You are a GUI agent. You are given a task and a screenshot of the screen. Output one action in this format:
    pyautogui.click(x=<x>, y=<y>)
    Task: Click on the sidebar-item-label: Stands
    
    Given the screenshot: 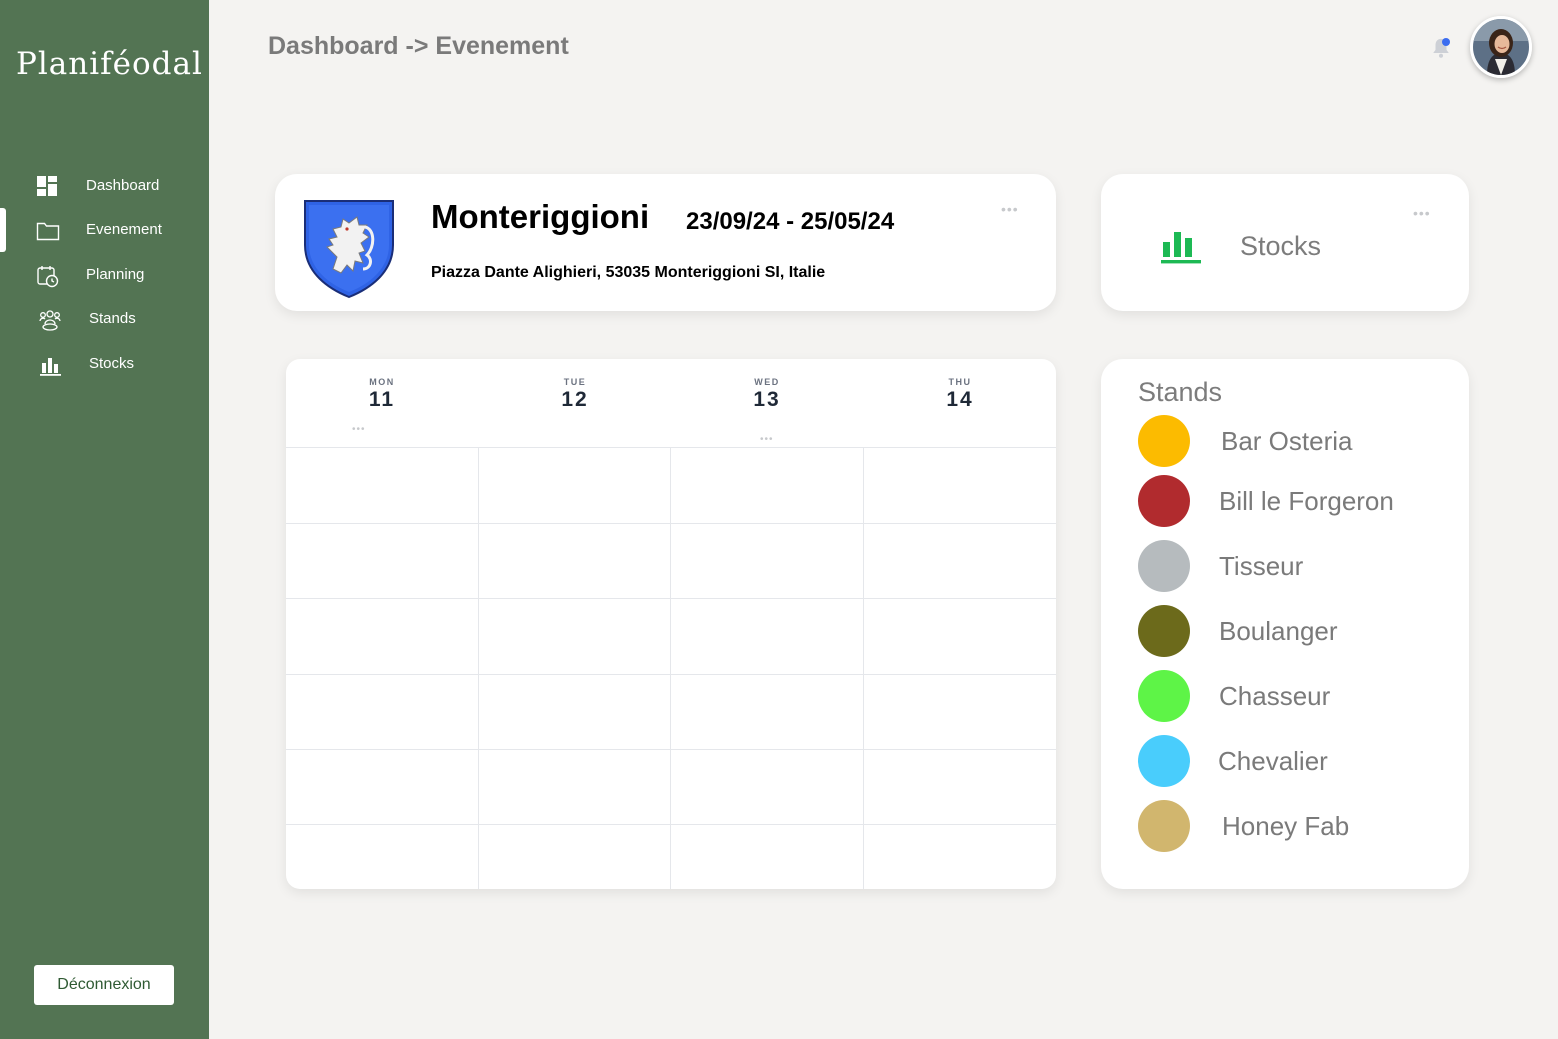 What is the action you would take?
    pyautogui.click(x=112, y=318)
    